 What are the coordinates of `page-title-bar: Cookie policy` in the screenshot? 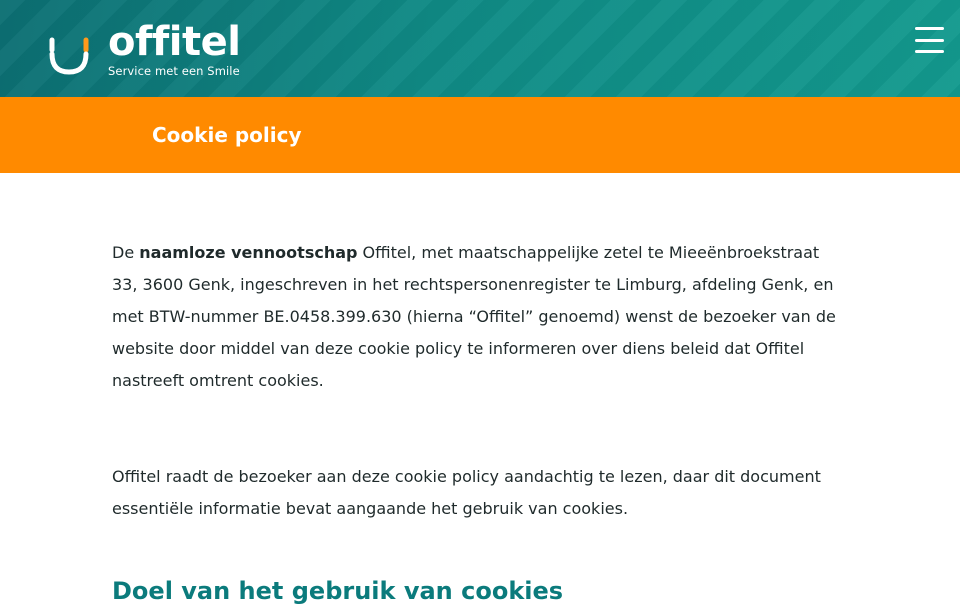 It's located at (480, 135).